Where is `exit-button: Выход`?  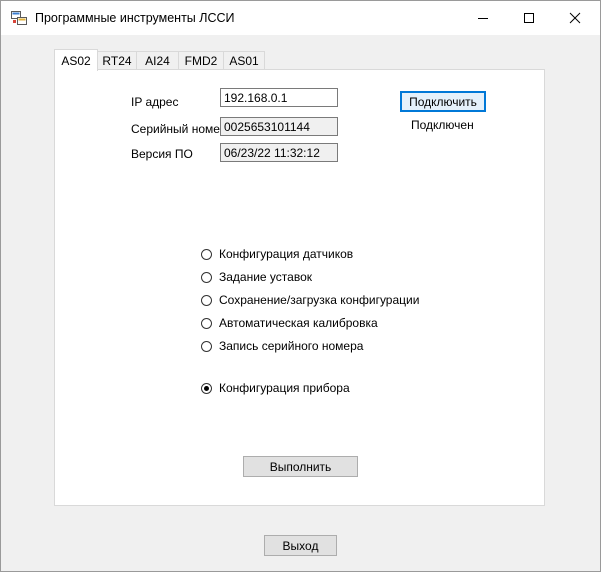 exit-button: Выход is located at coordinates (300, 545).